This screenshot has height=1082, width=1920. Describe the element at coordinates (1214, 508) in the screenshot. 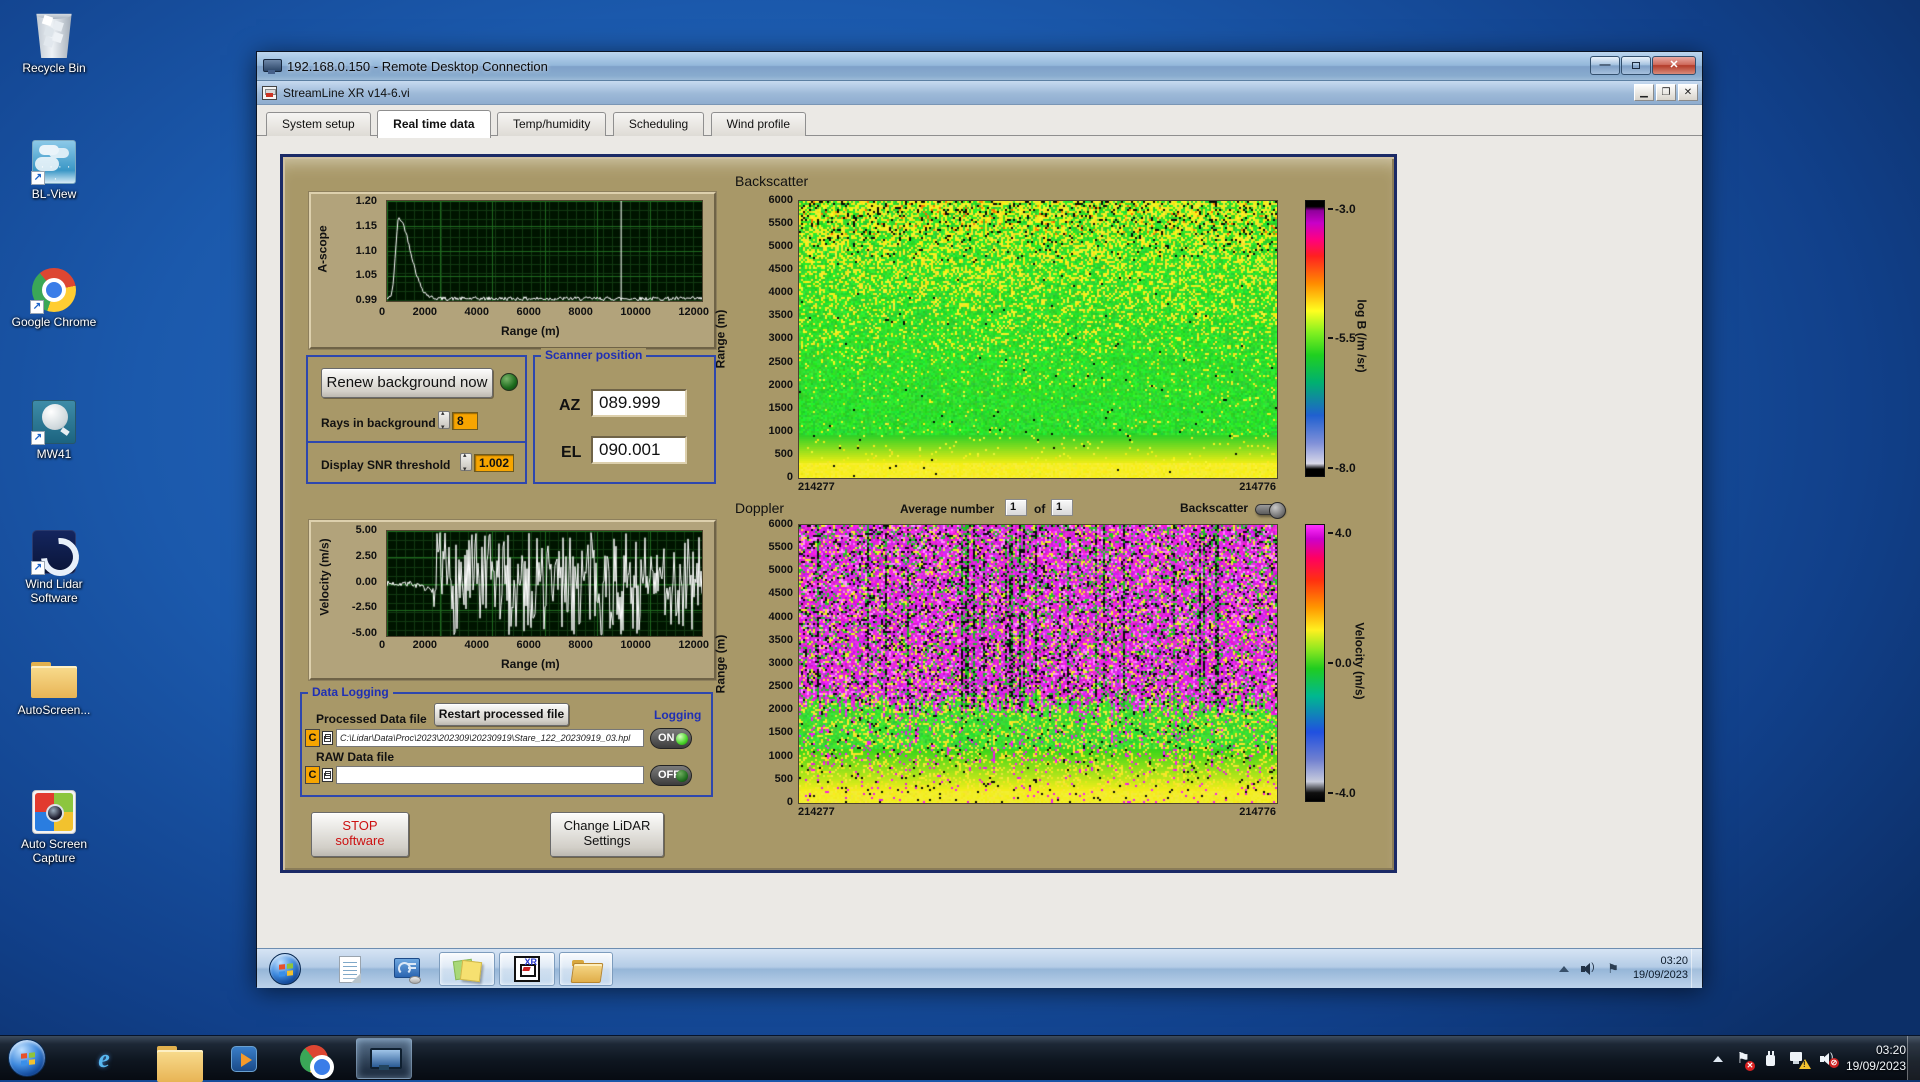

I see `backscatter-toggle-label: Backscatter` at that location.